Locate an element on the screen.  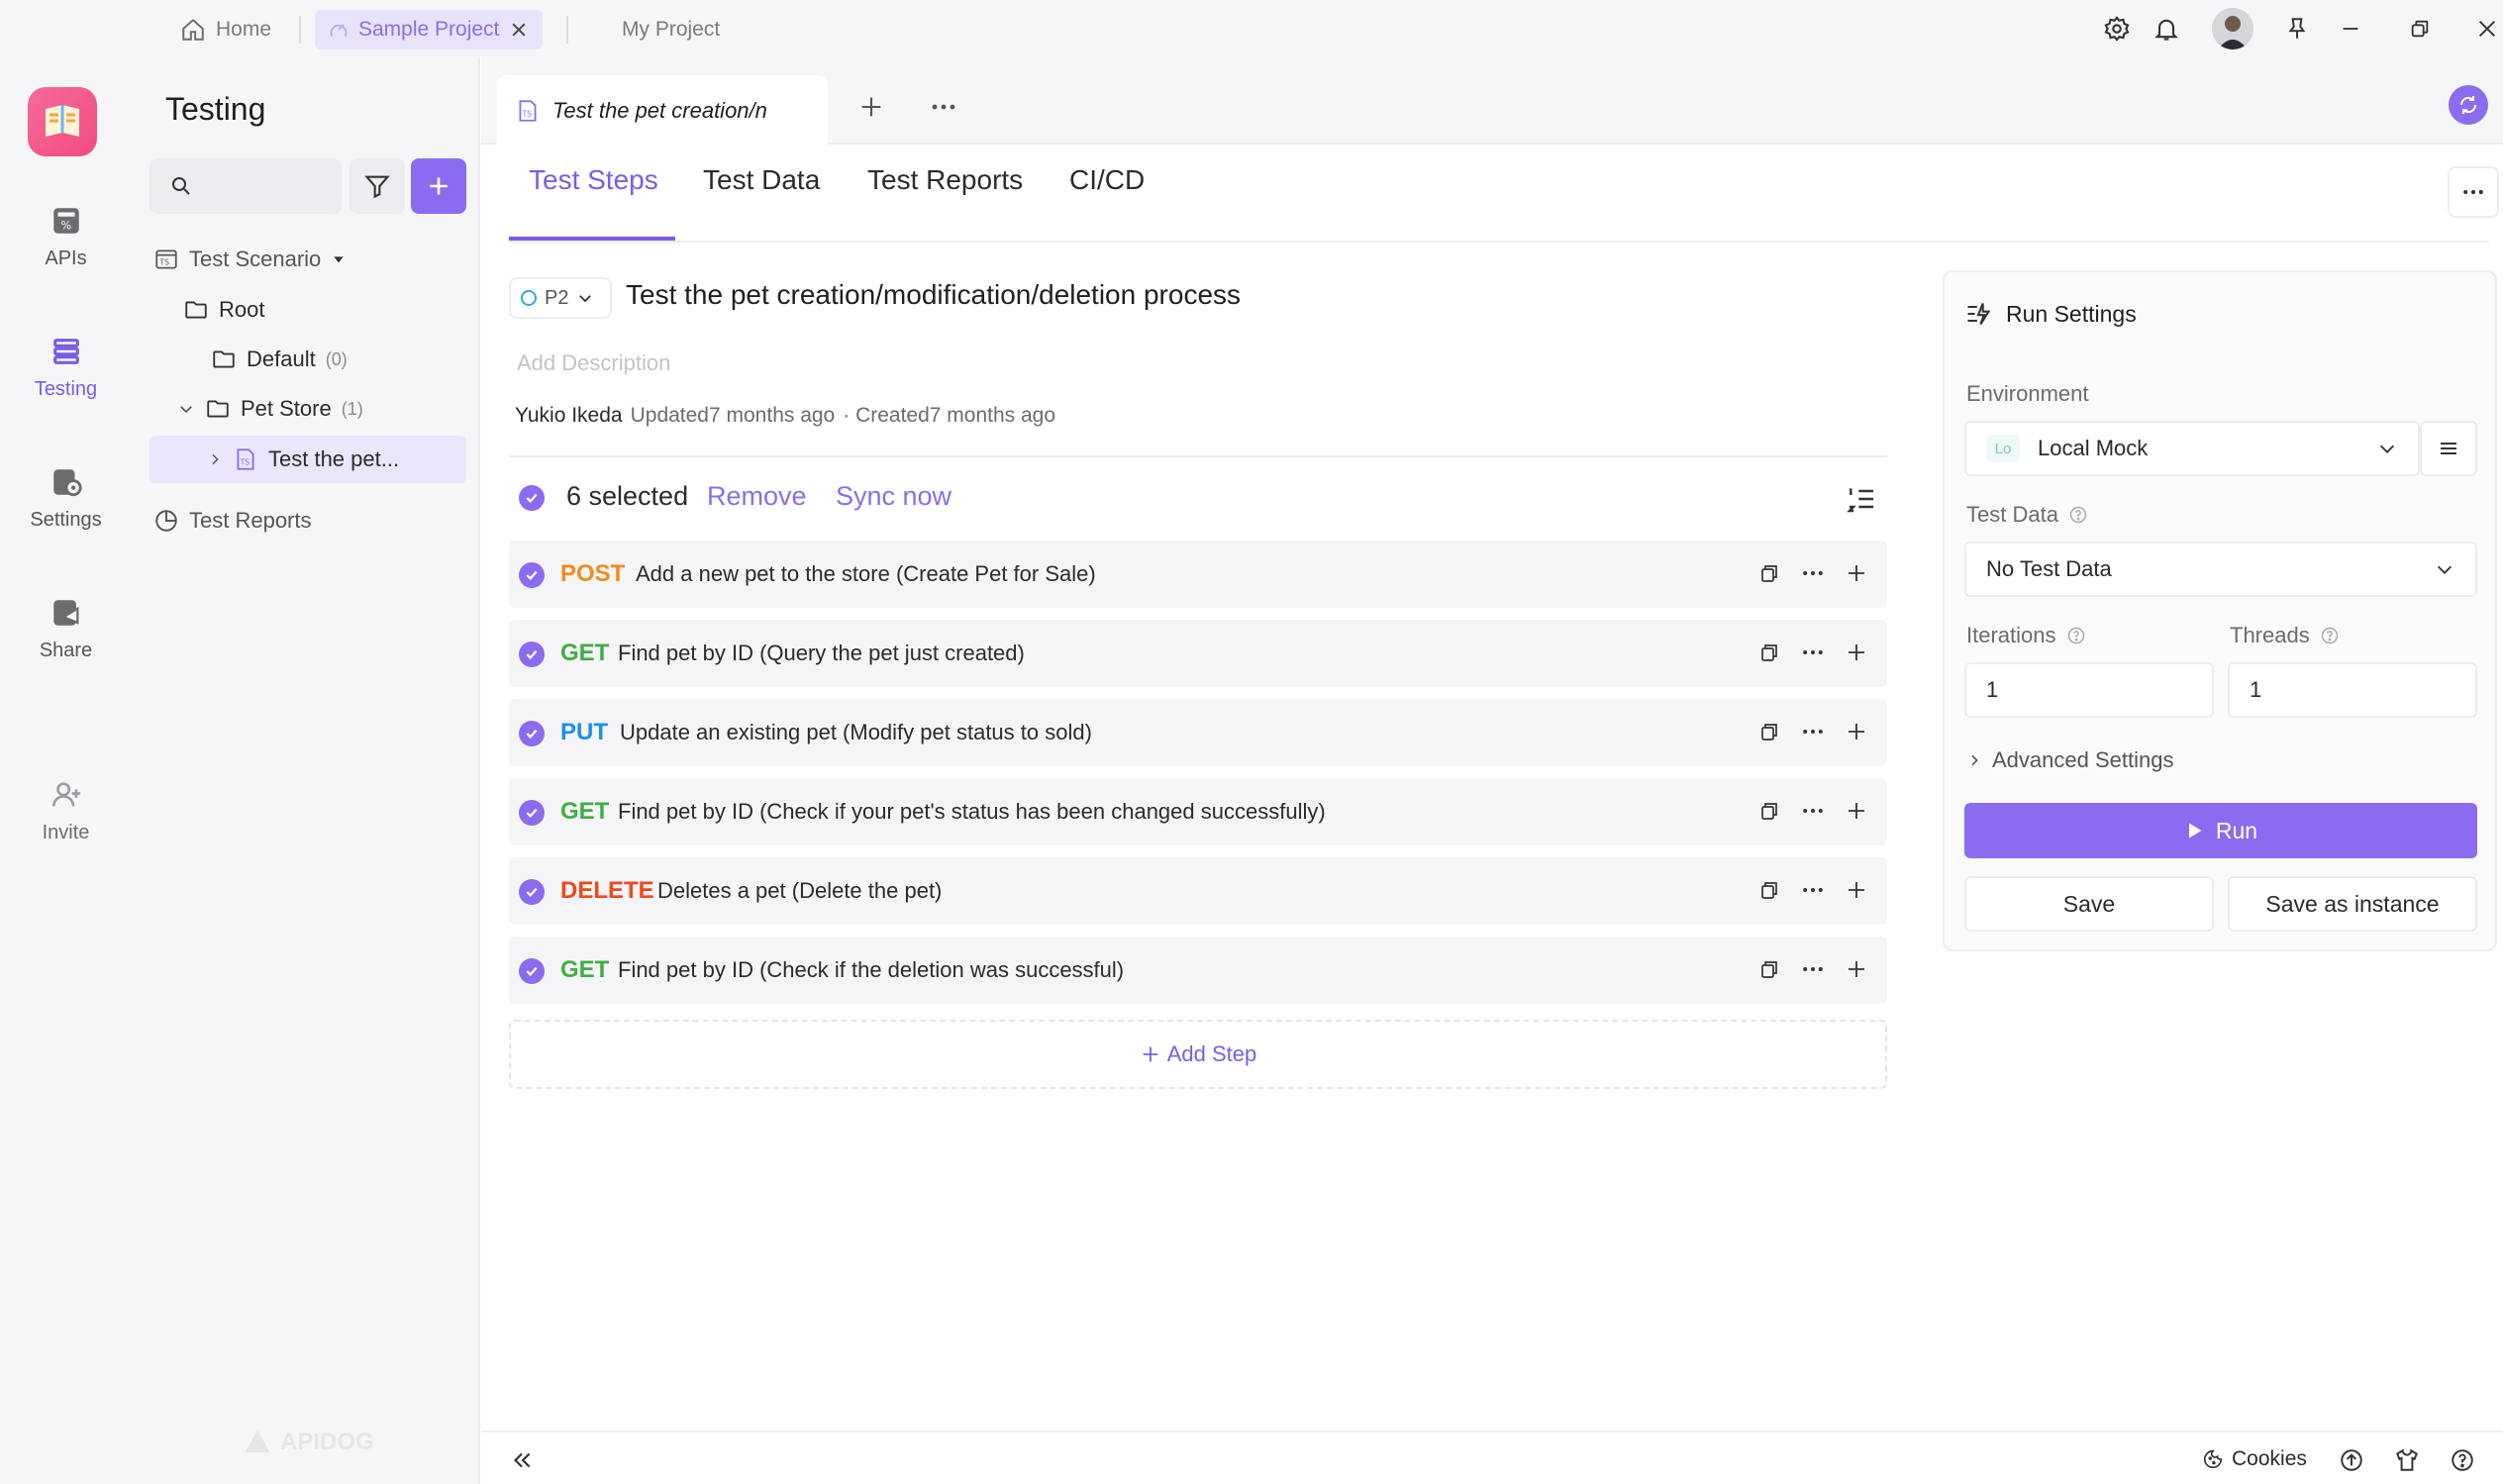
search-input is located at coordinates (246, 186).